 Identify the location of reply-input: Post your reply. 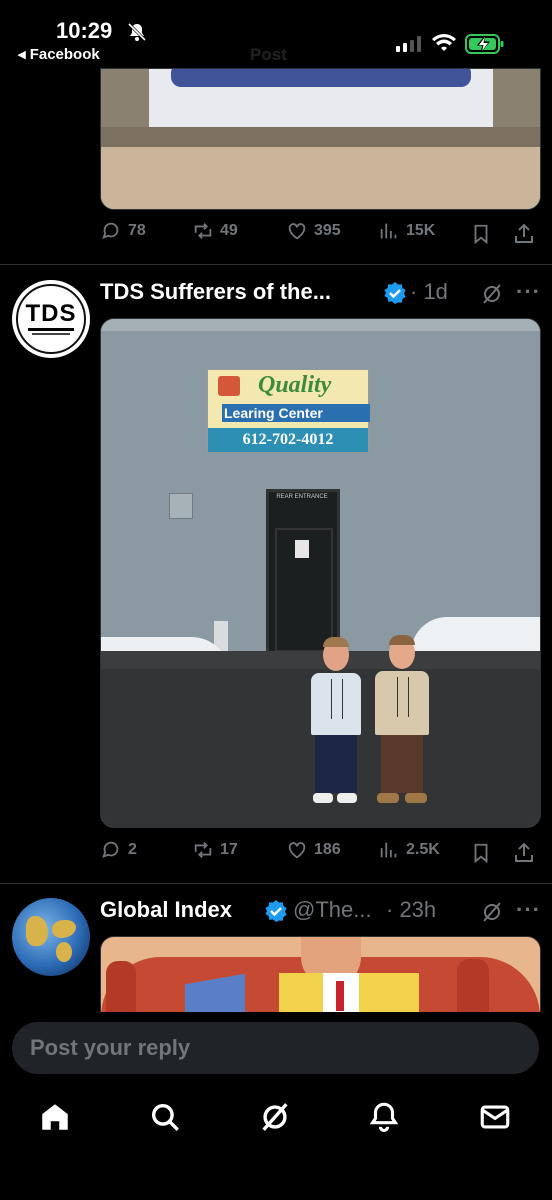
(275, 1048).